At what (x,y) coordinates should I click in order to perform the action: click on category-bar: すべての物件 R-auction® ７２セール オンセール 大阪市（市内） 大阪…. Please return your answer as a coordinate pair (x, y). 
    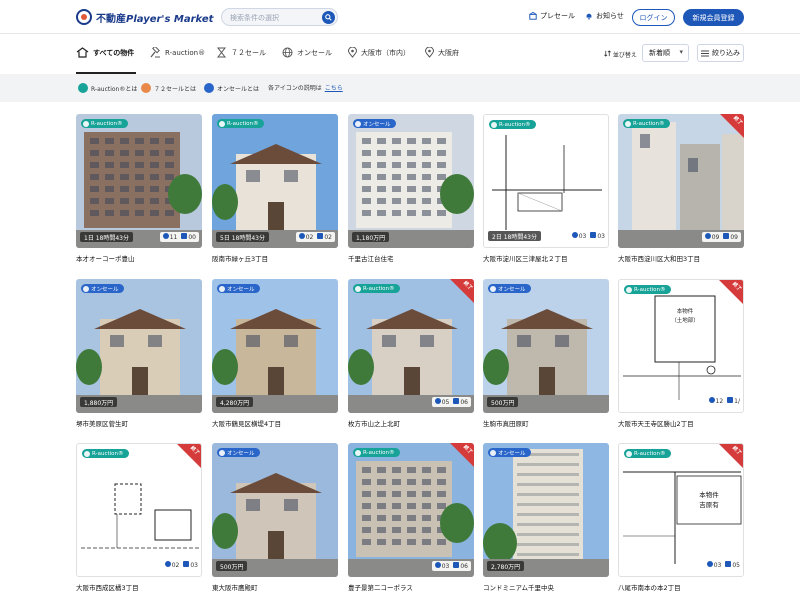
    Looking at the image, I should click on (400, 54).